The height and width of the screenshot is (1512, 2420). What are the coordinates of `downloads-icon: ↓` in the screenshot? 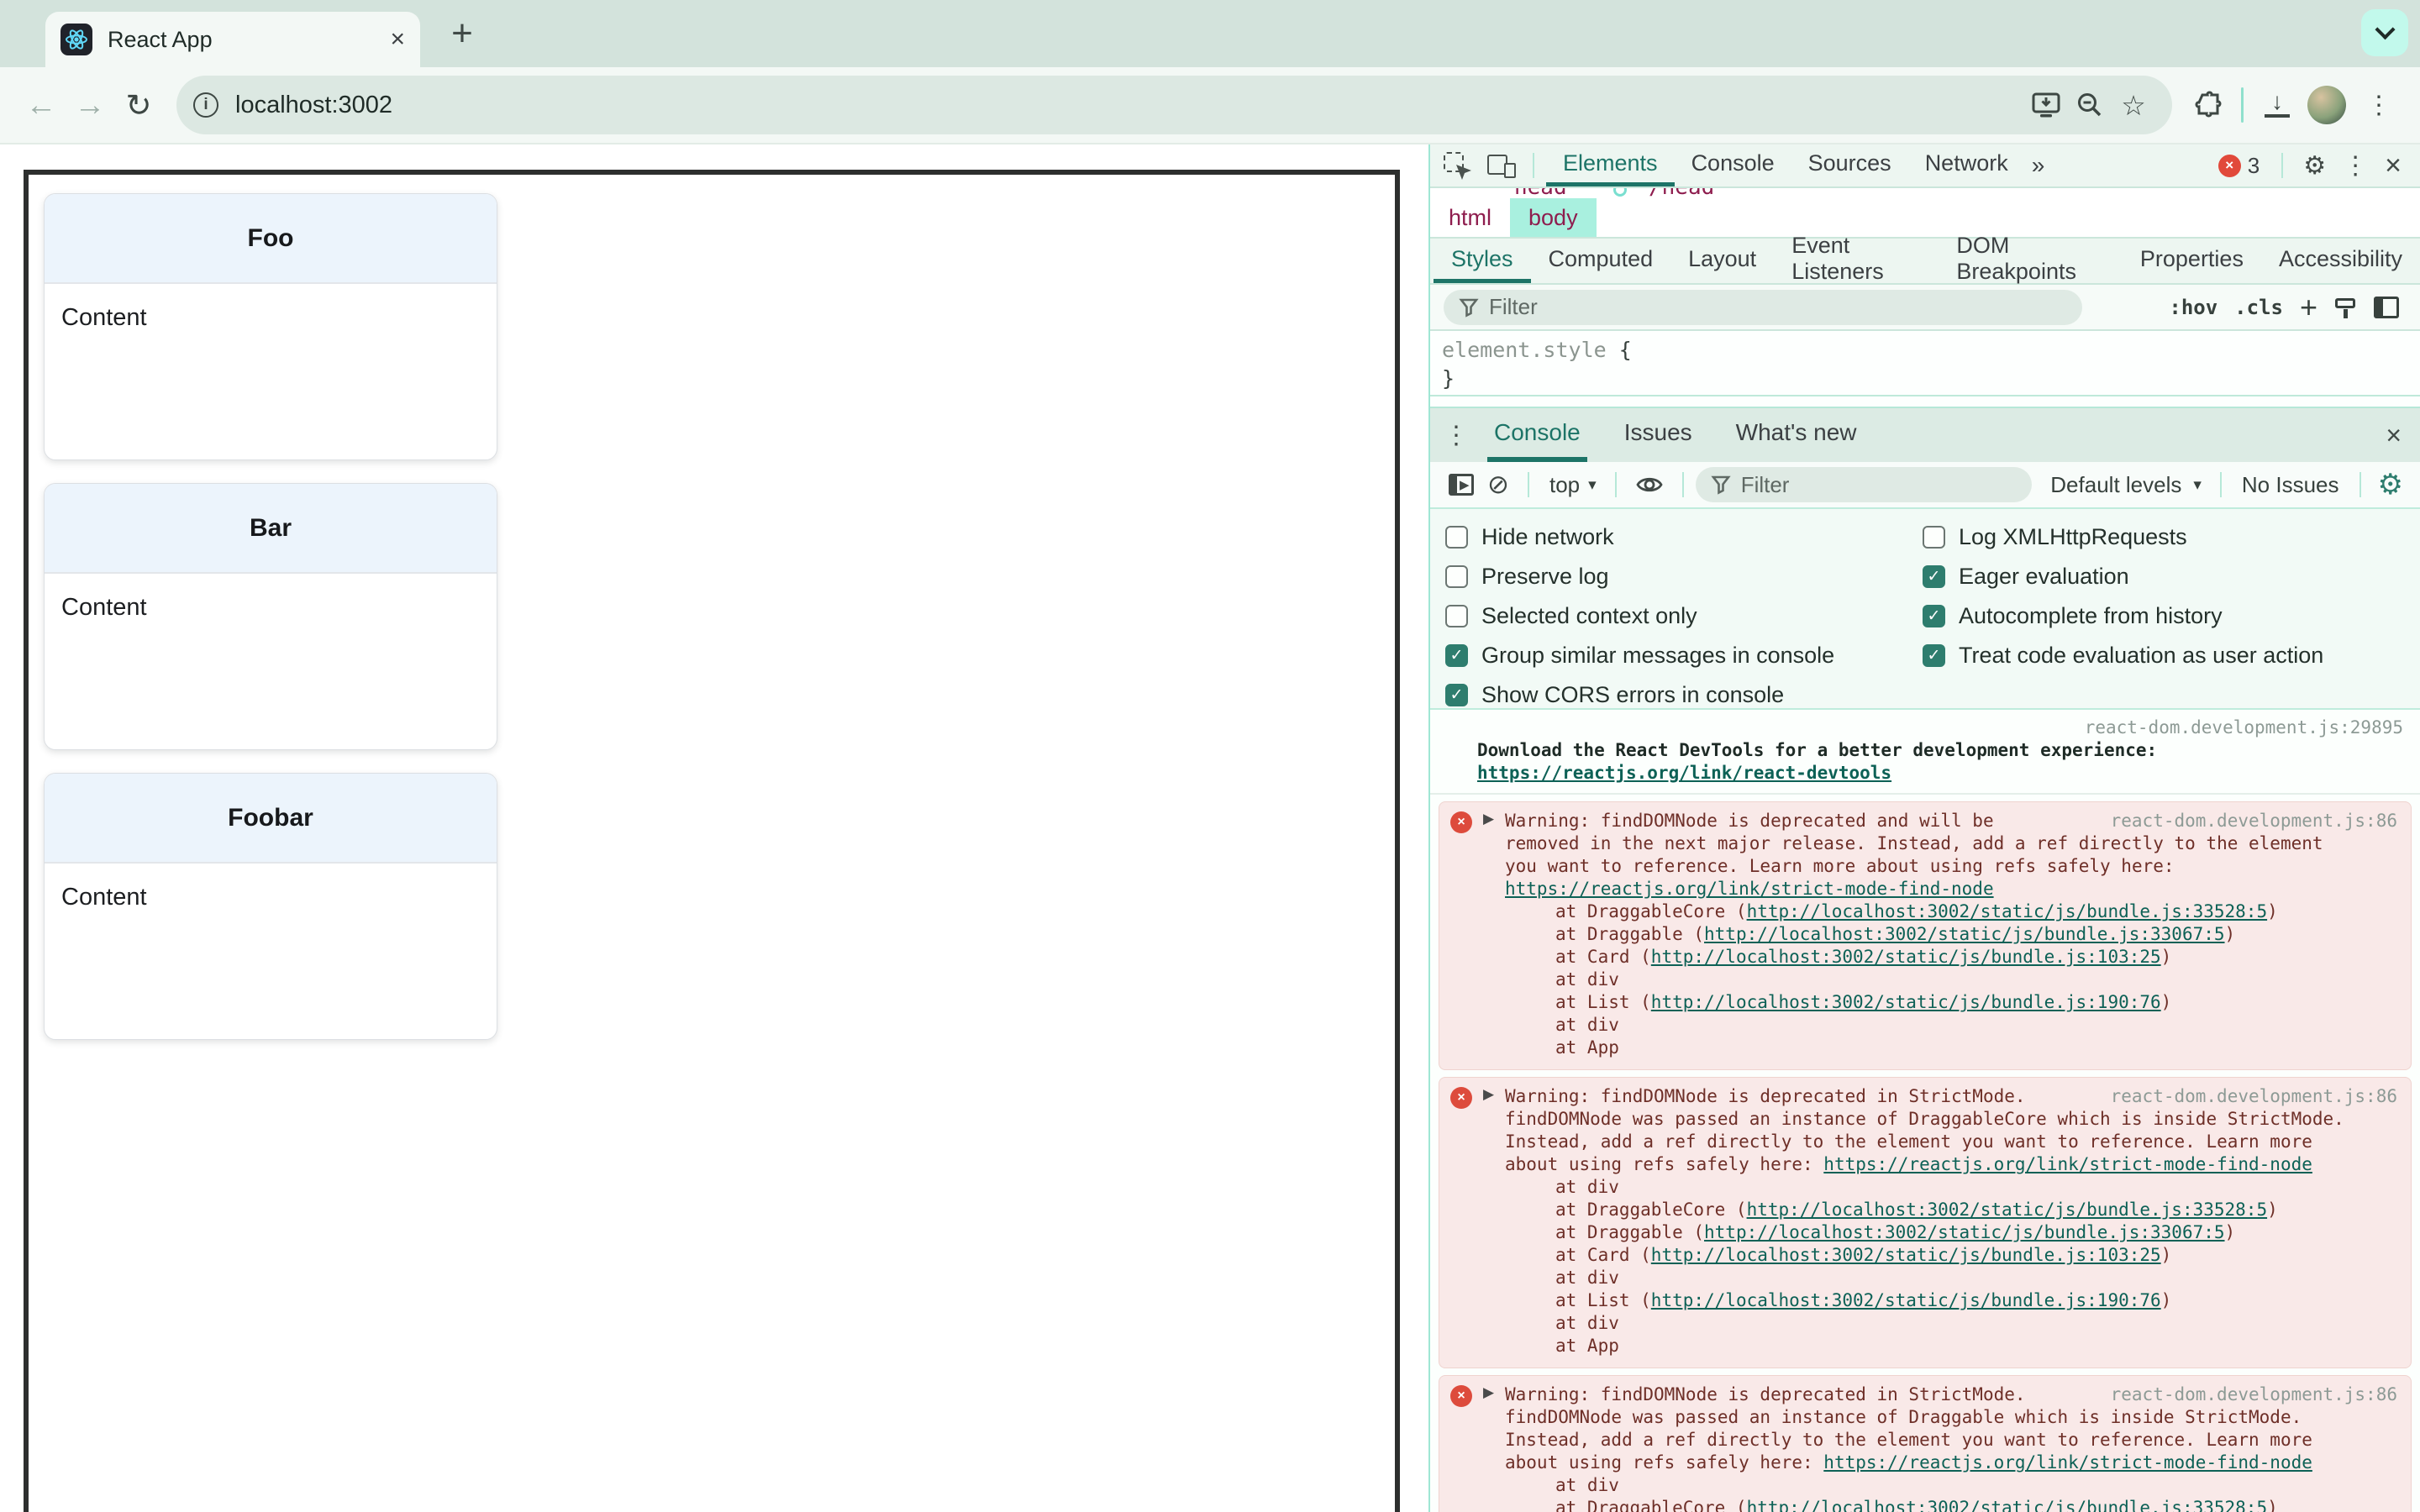 It's located at (2277, 104).